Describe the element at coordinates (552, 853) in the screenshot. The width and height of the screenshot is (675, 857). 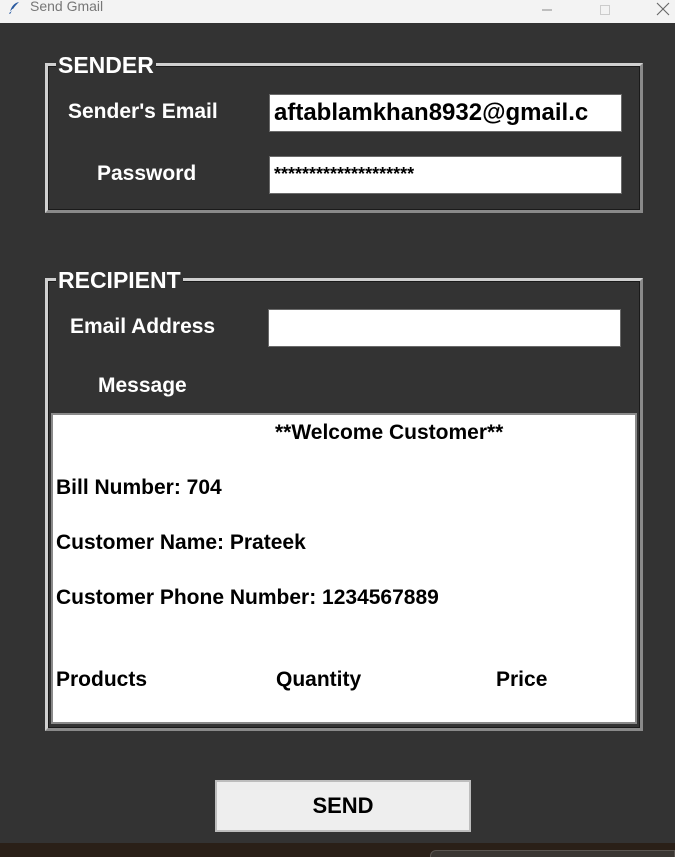
I see `taskbar-item` at that location.